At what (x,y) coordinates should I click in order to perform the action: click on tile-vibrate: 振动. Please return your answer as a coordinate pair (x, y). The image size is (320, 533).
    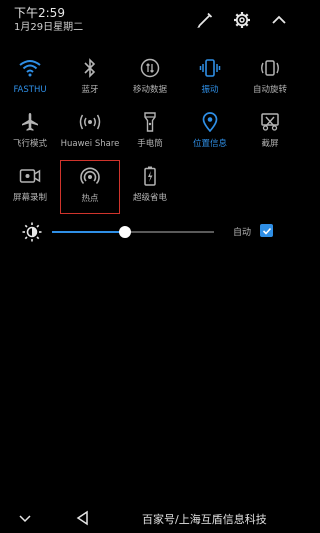
    Looking at the image, I should click on (210, 79).